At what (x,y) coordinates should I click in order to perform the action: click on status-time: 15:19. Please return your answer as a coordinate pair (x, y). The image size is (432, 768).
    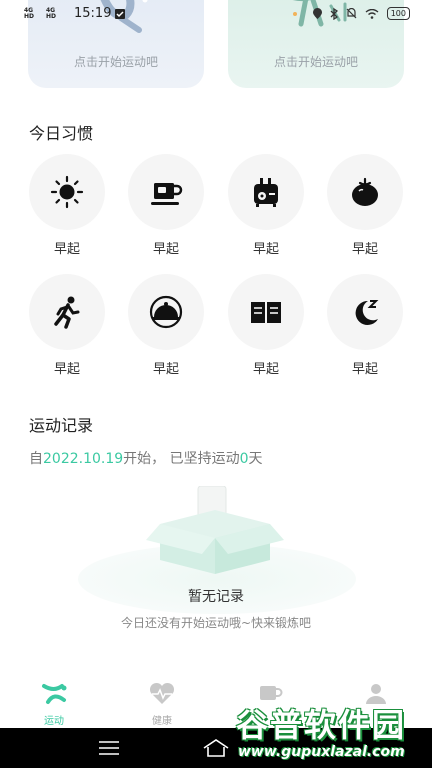
    Looking at the image, I should click on (93, 13).